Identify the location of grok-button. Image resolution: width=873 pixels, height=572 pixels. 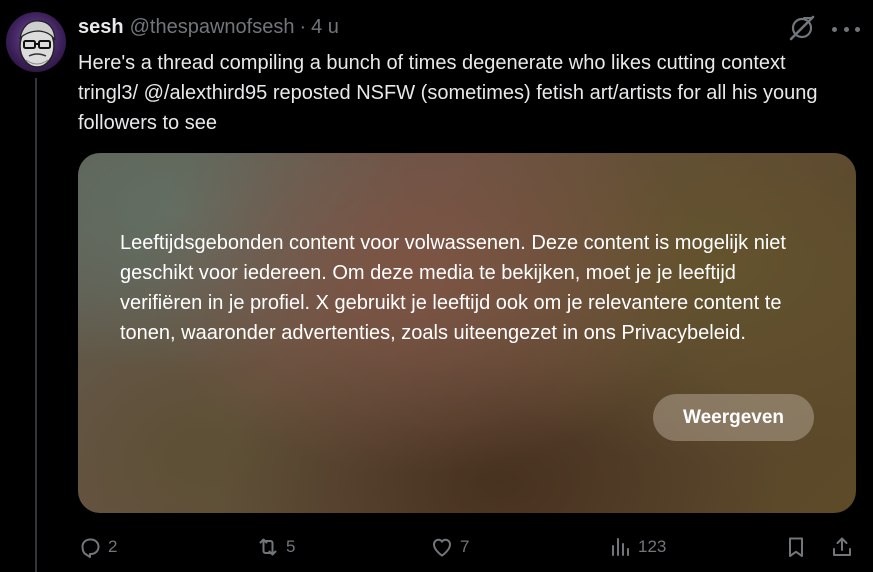
(802, 28).